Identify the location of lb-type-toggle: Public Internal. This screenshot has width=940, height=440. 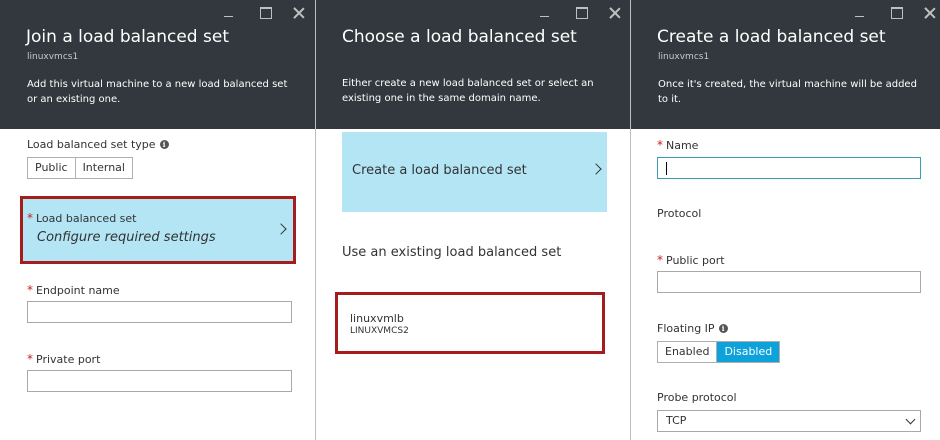
(80, 168).